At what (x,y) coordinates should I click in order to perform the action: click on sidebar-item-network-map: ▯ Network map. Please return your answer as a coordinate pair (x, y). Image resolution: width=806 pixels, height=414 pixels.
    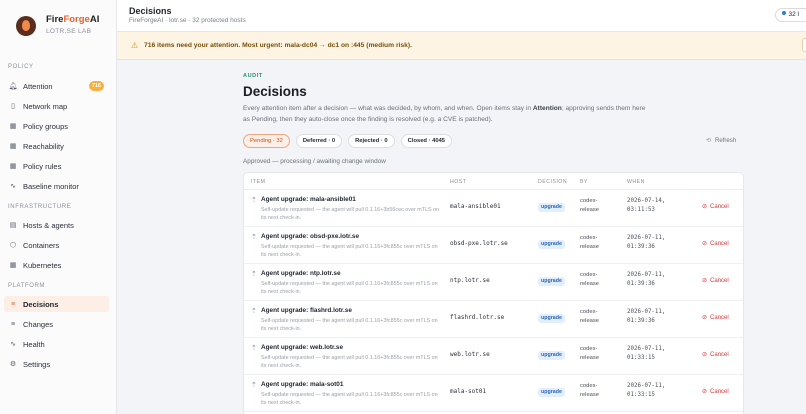
    Looking at the image, I should click on (56, 106).